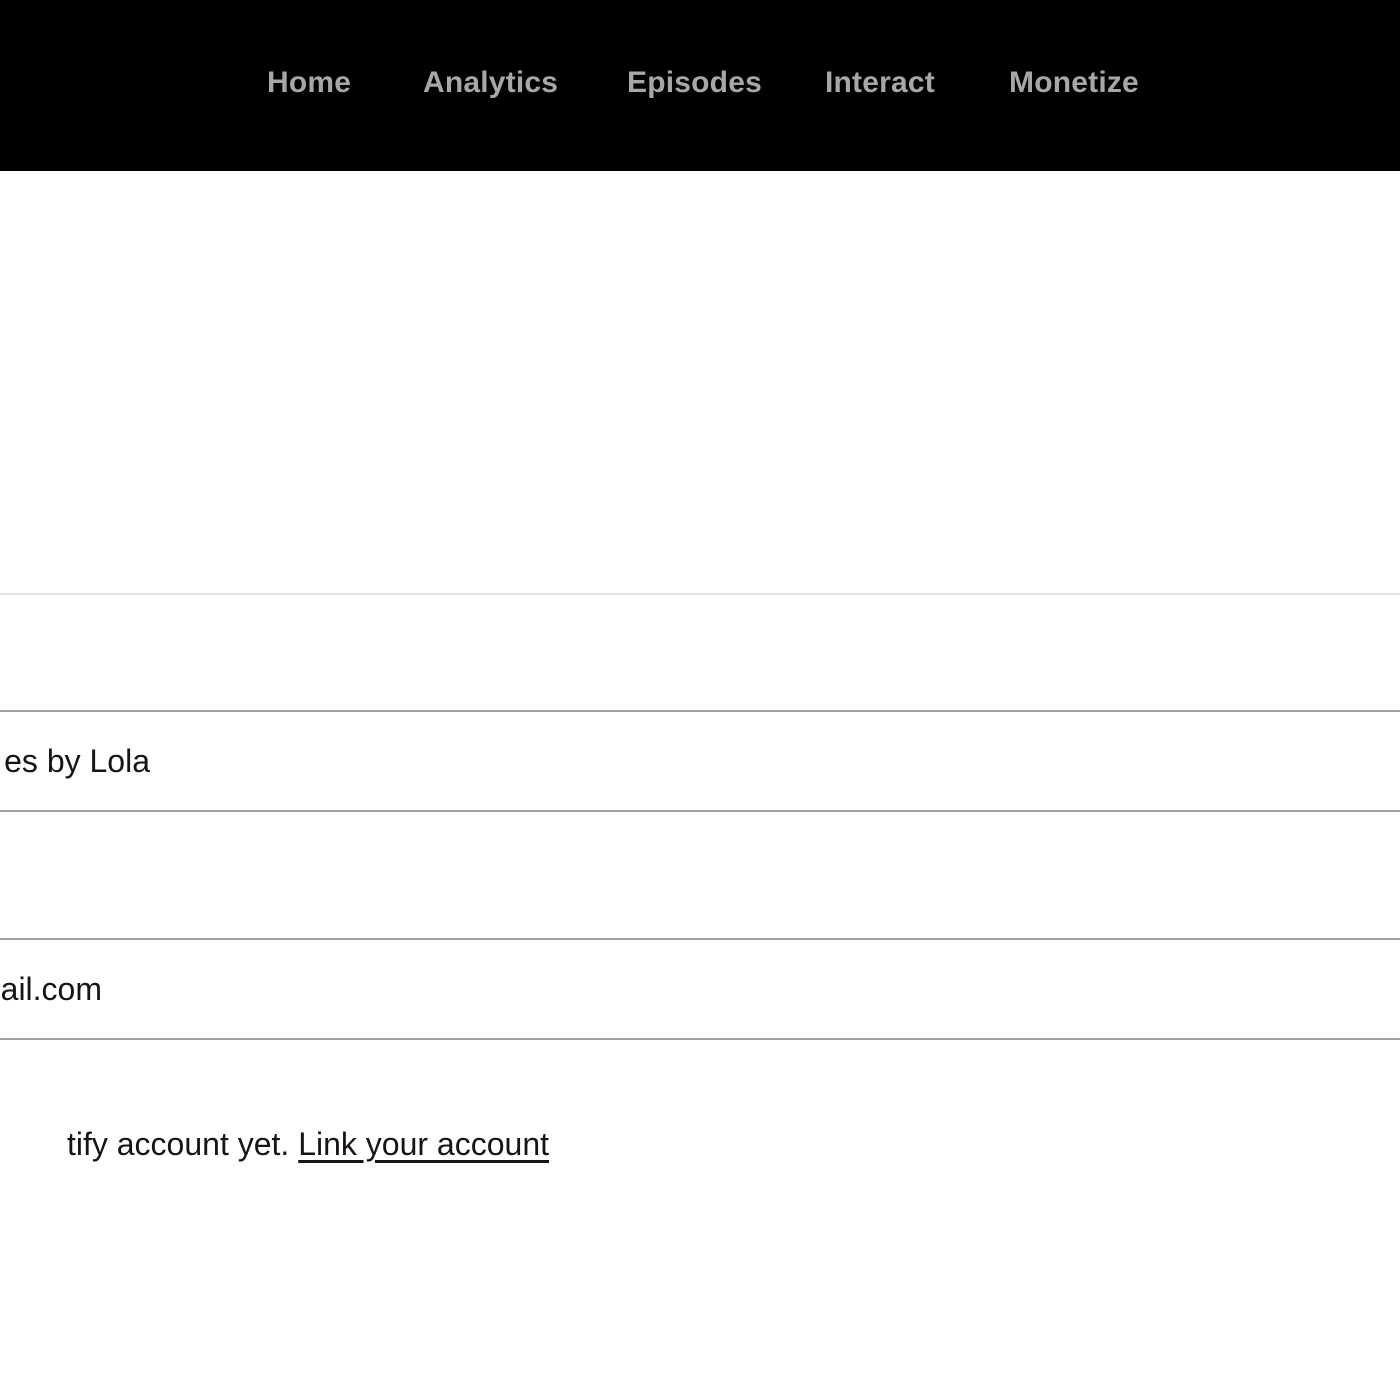  Describe the element at coordinates (423, 1144) in the screenshot. I see `link-account-link: Link your account` at that location.